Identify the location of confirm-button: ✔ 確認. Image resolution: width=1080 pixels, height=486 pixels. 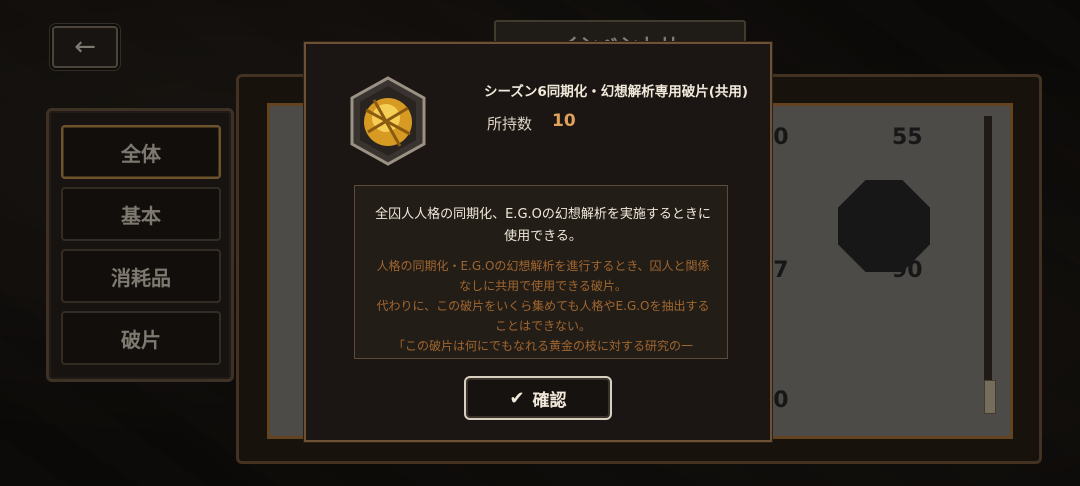
(538, 398).